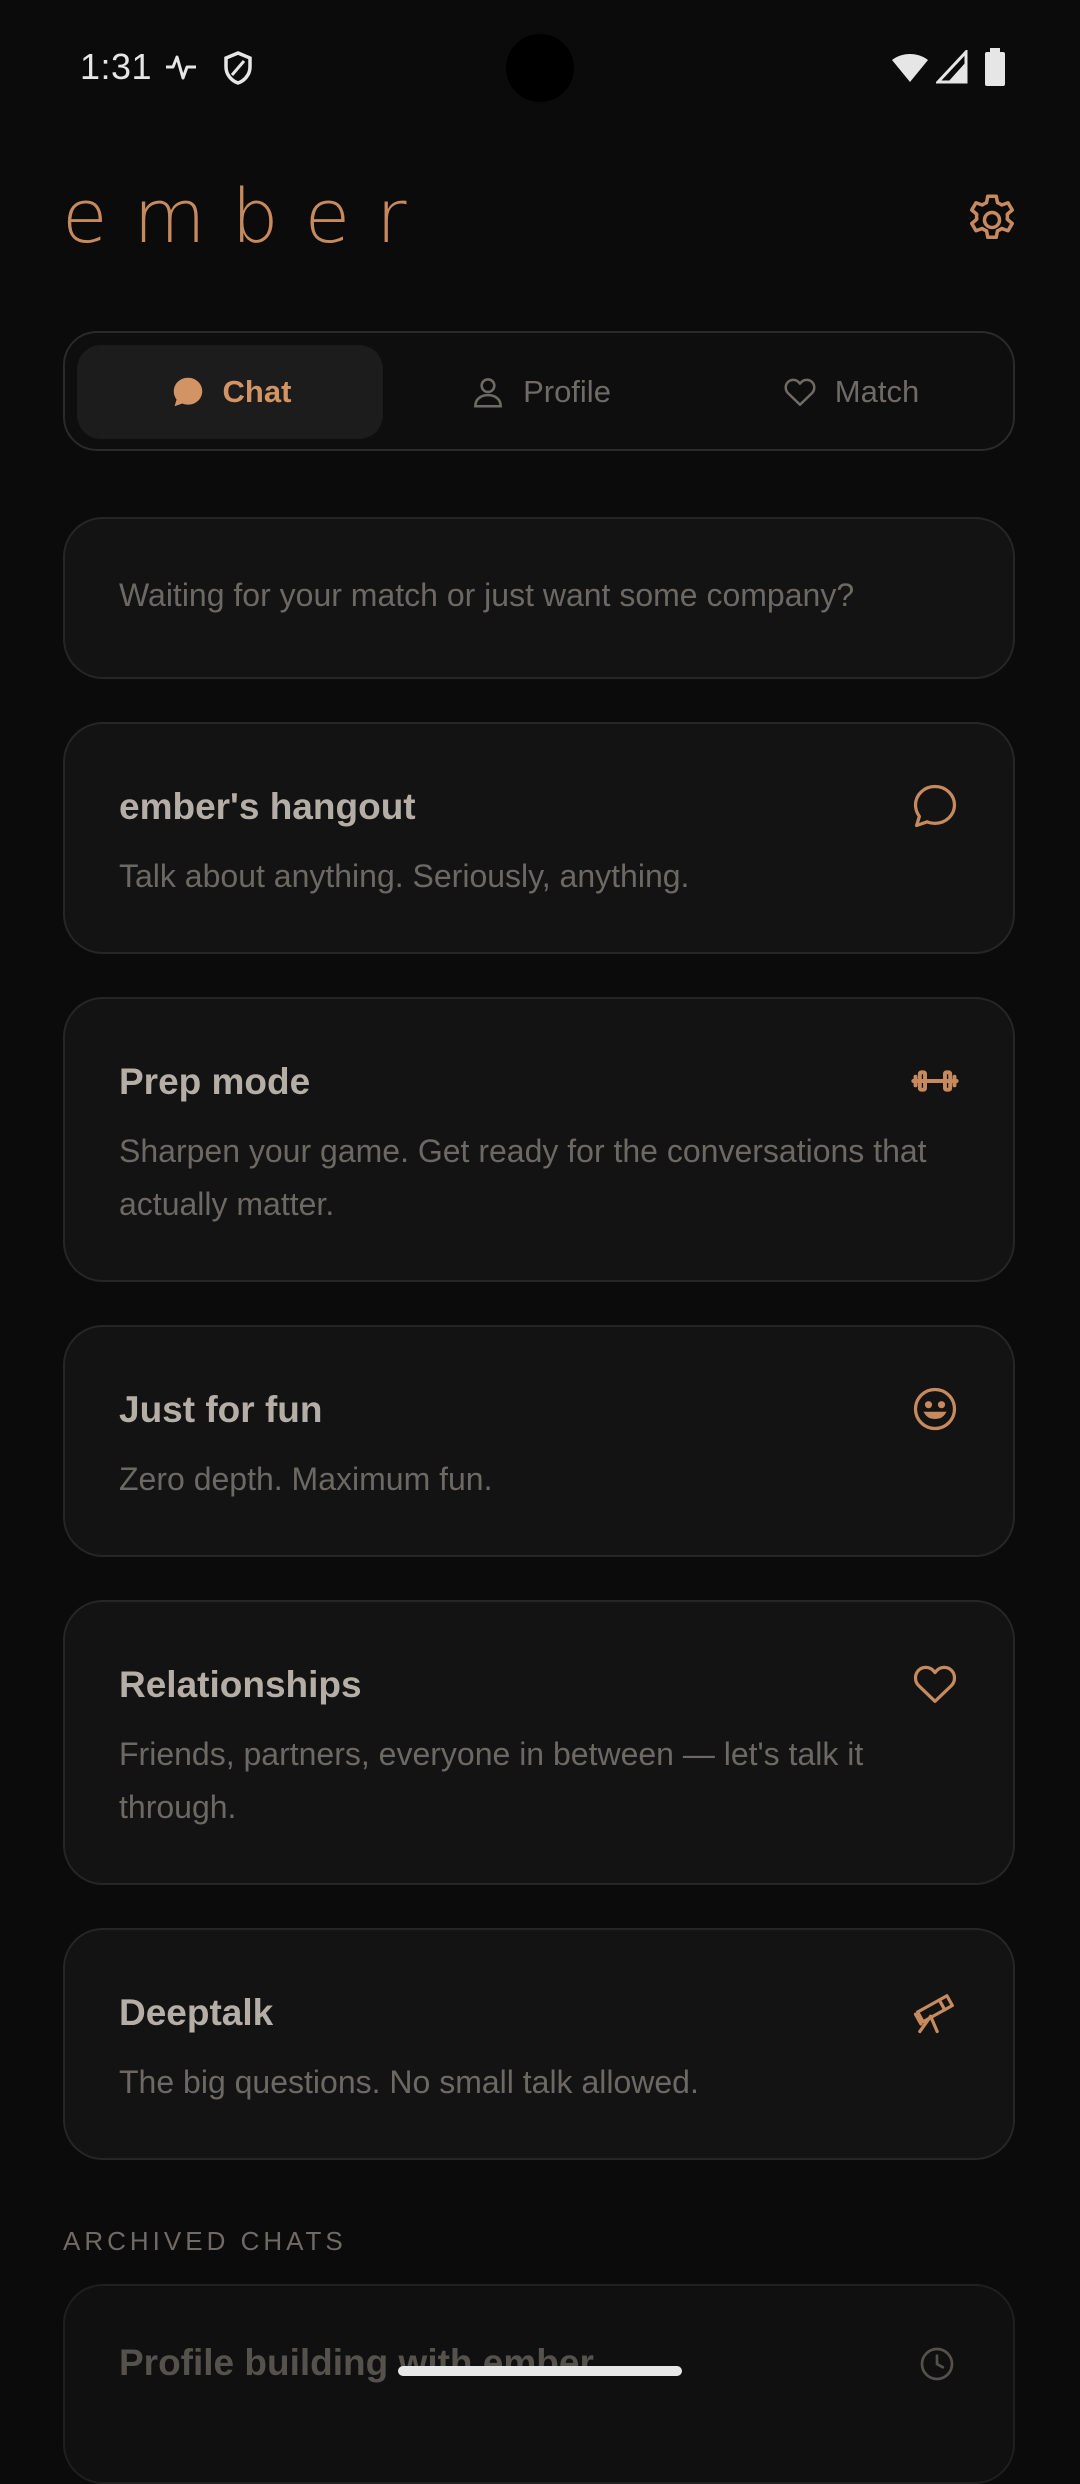  What do you see at coordinates (935, 2012) in the screenshot?
I see `telescope-icon` at bounding box center [935, 2012].